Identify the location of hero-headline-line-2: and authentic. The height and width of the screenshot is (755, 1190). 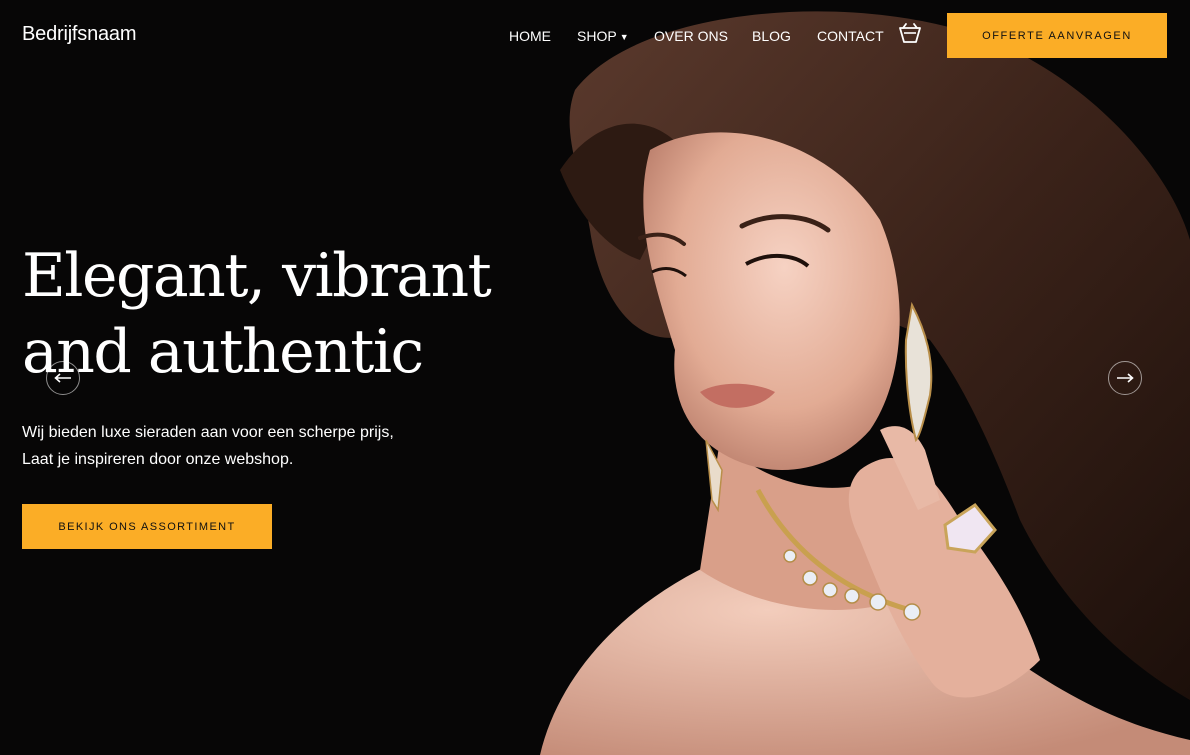
(223, 352).